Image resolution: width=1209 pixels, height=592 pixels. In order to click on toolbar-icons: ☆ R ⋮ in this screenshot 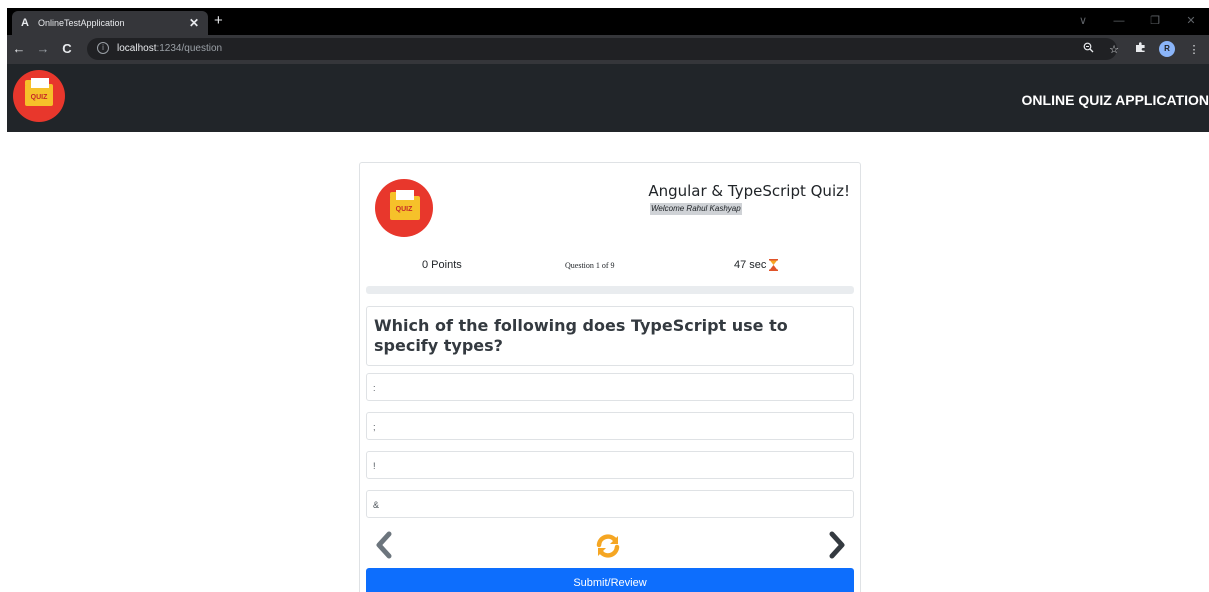, I will do `click(1141, 49)`.